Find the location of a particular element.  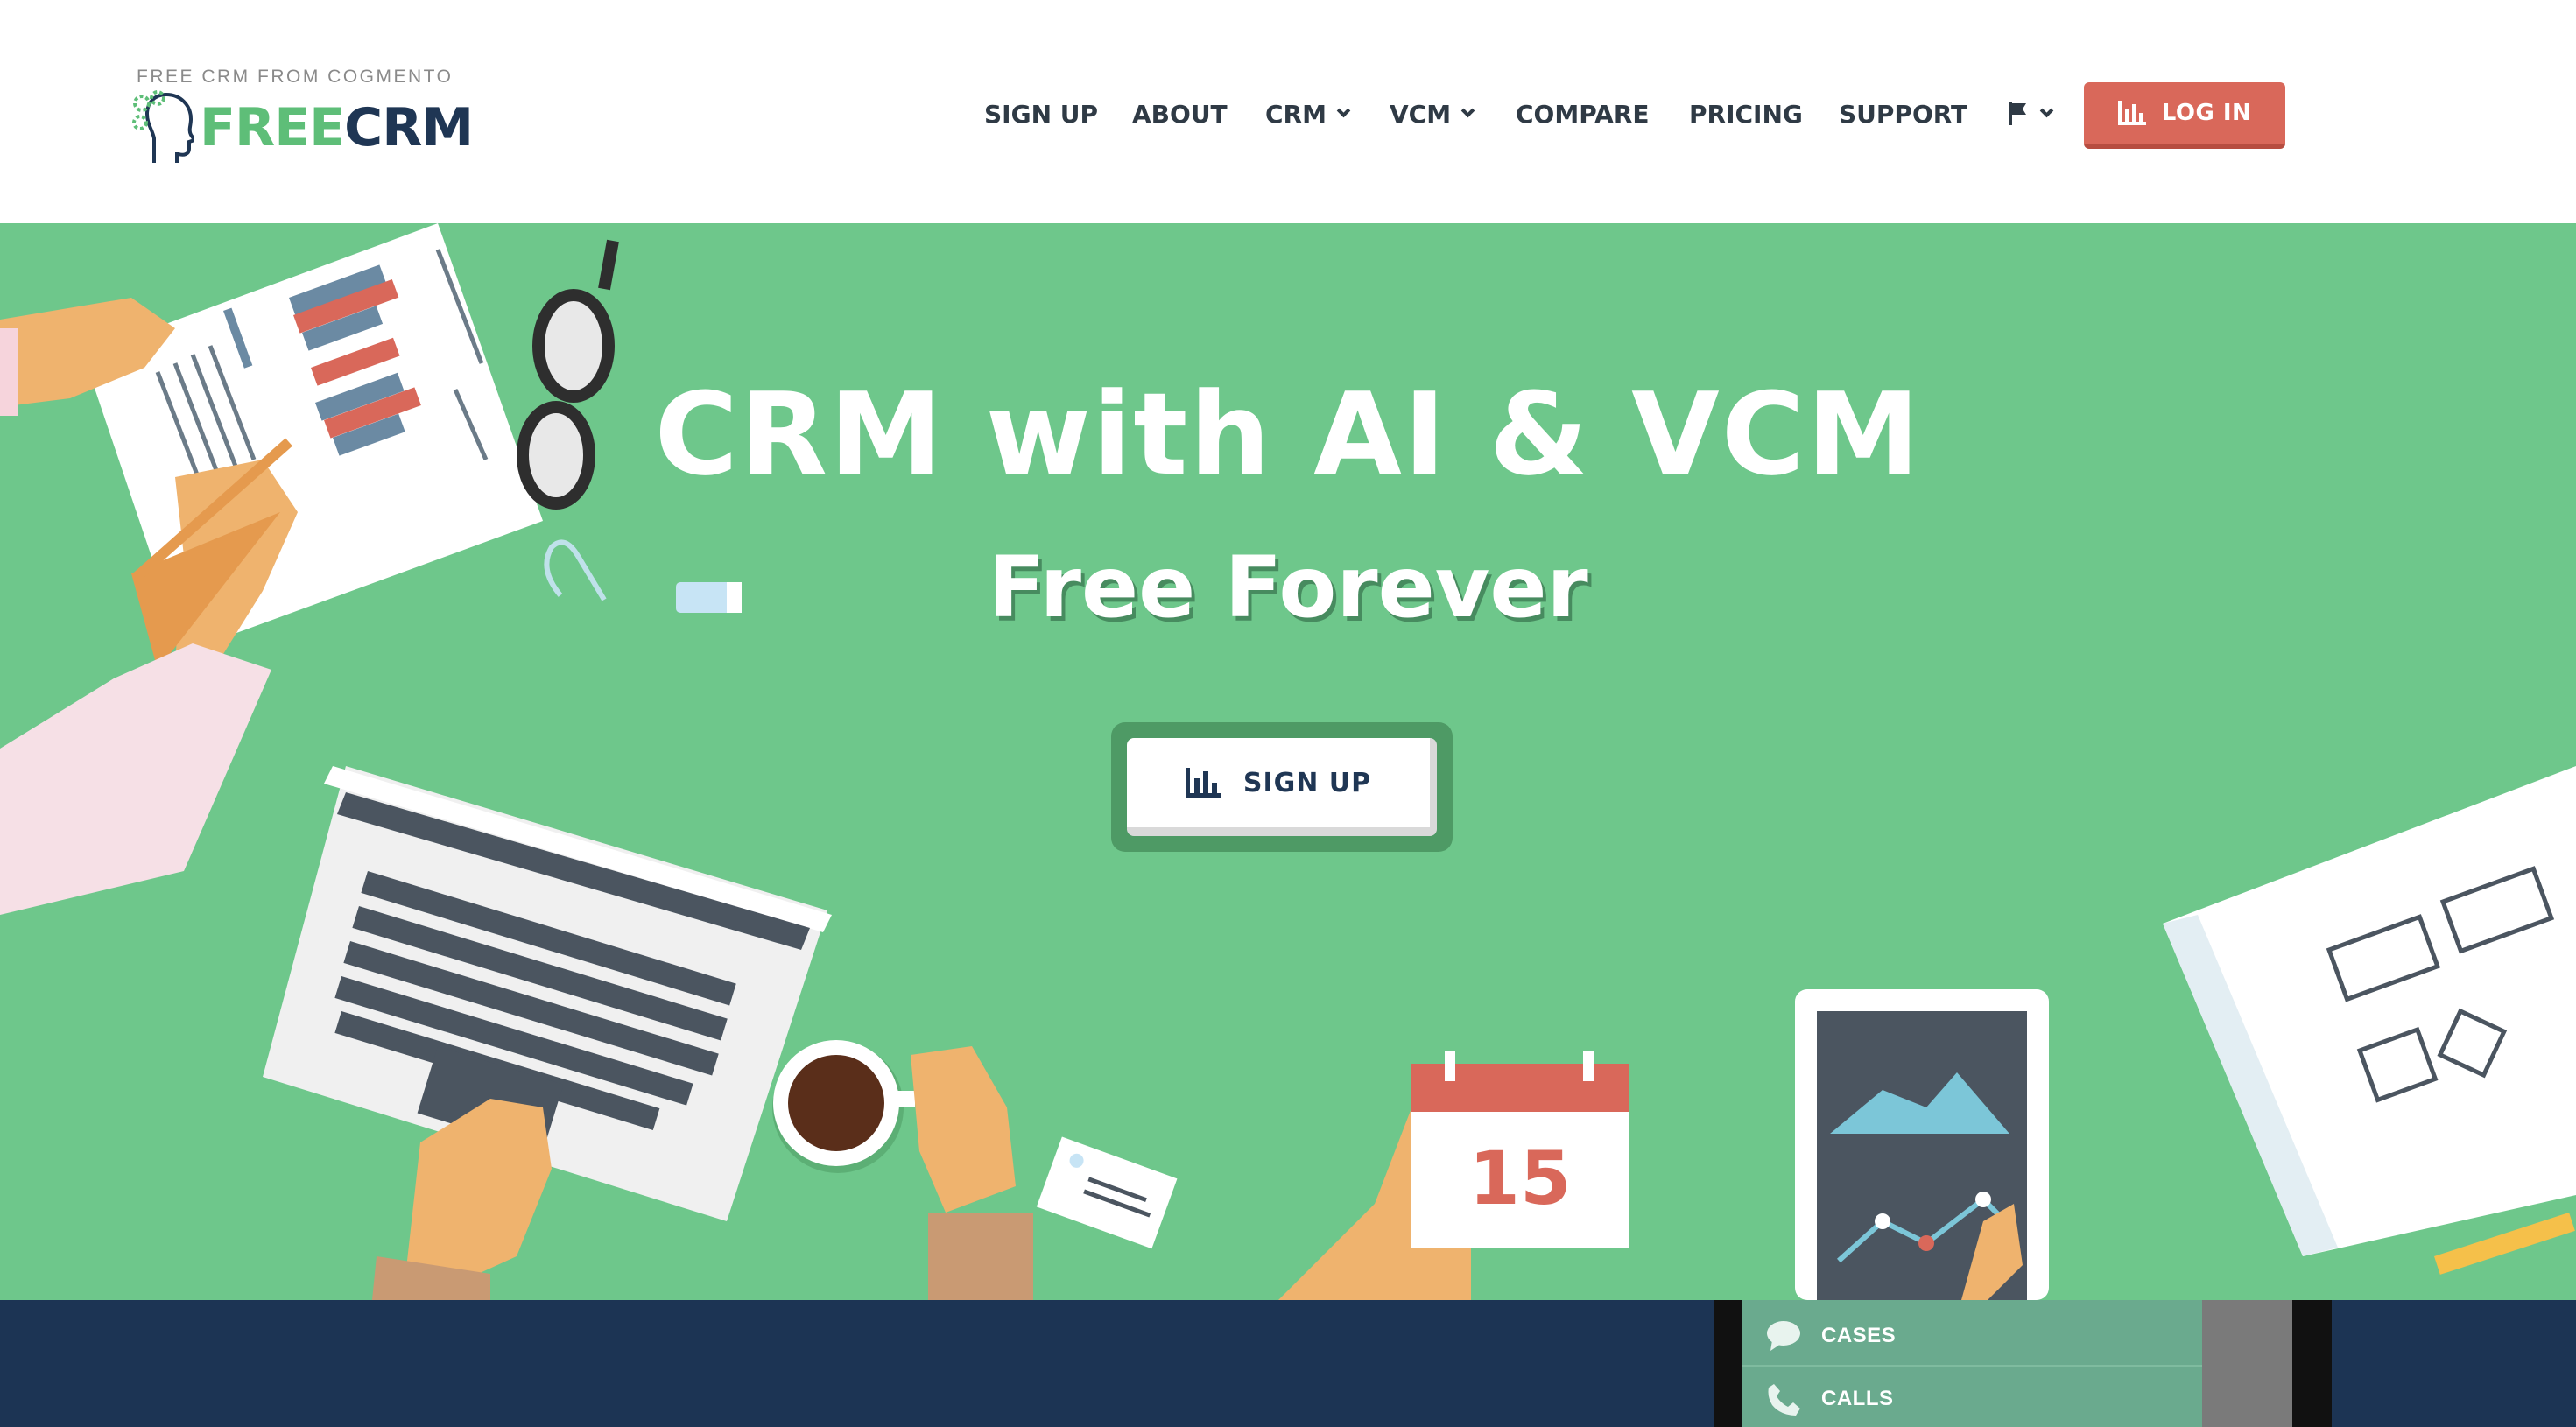

phone-mockup: CASES CALLS is located at coordinates (2023, 1363).